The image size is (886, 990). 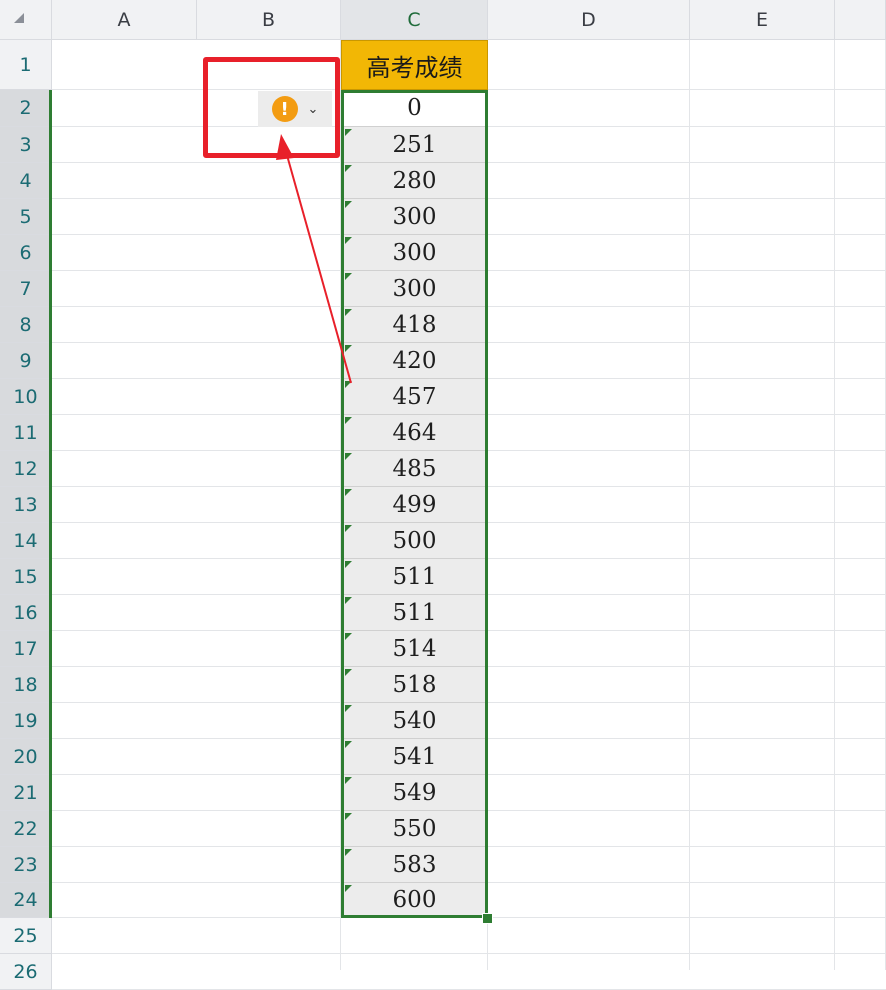 What do you see at coordinates (414, 469) in the screenshot?
I see `score-cell: 485` at bounding box center [414, 469].